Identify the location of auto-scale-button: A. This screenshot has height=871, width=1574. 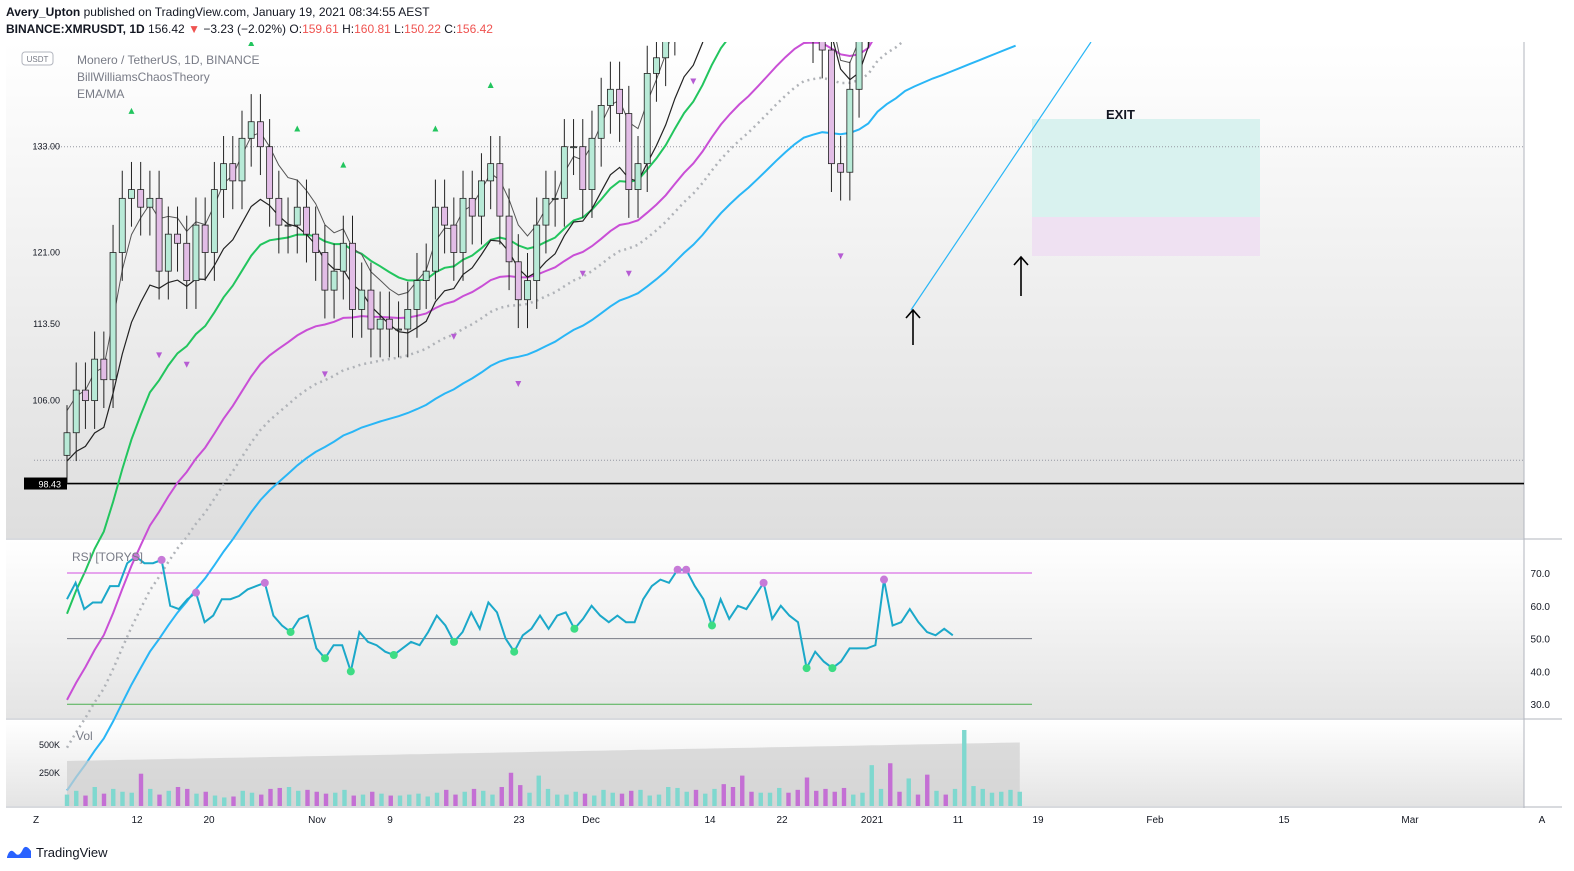
(1542, 820).